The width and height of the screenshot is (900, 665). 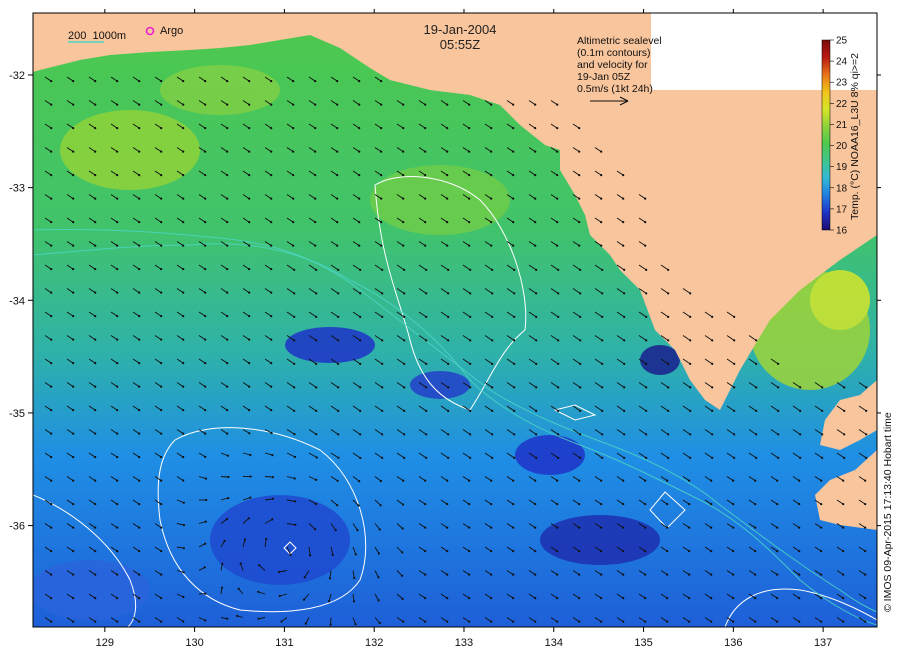 I want to click on map-date: 19-Jan-2004, so click(x=460, y=29).